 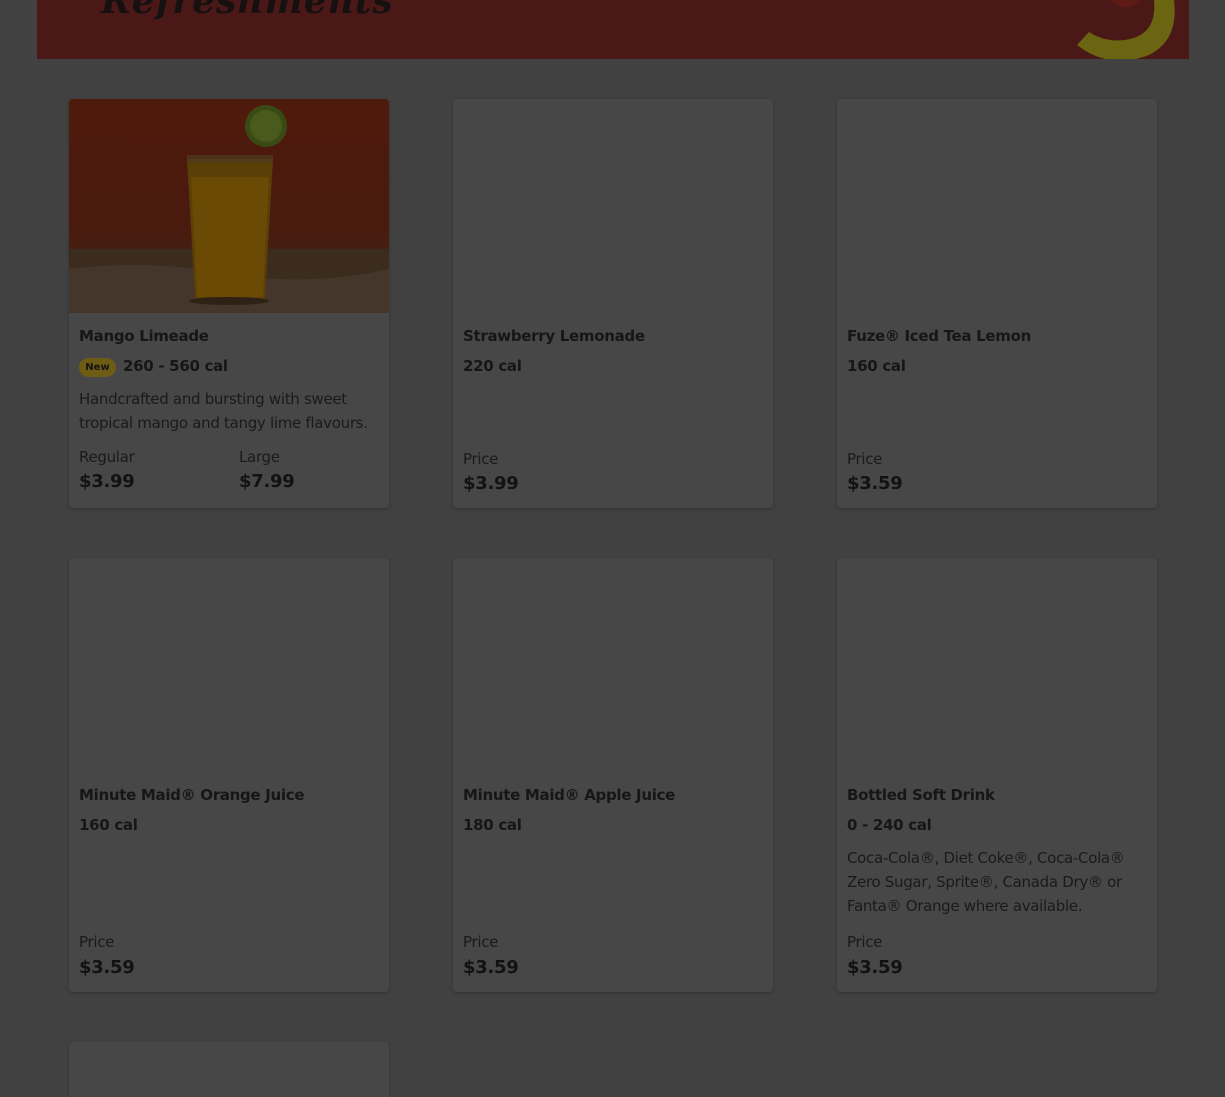 What do you see at coordinates (192, 795) in the screenshot?
I see `item-name: Minute Maid® Orange Juice` at bounding box center [192, 795].